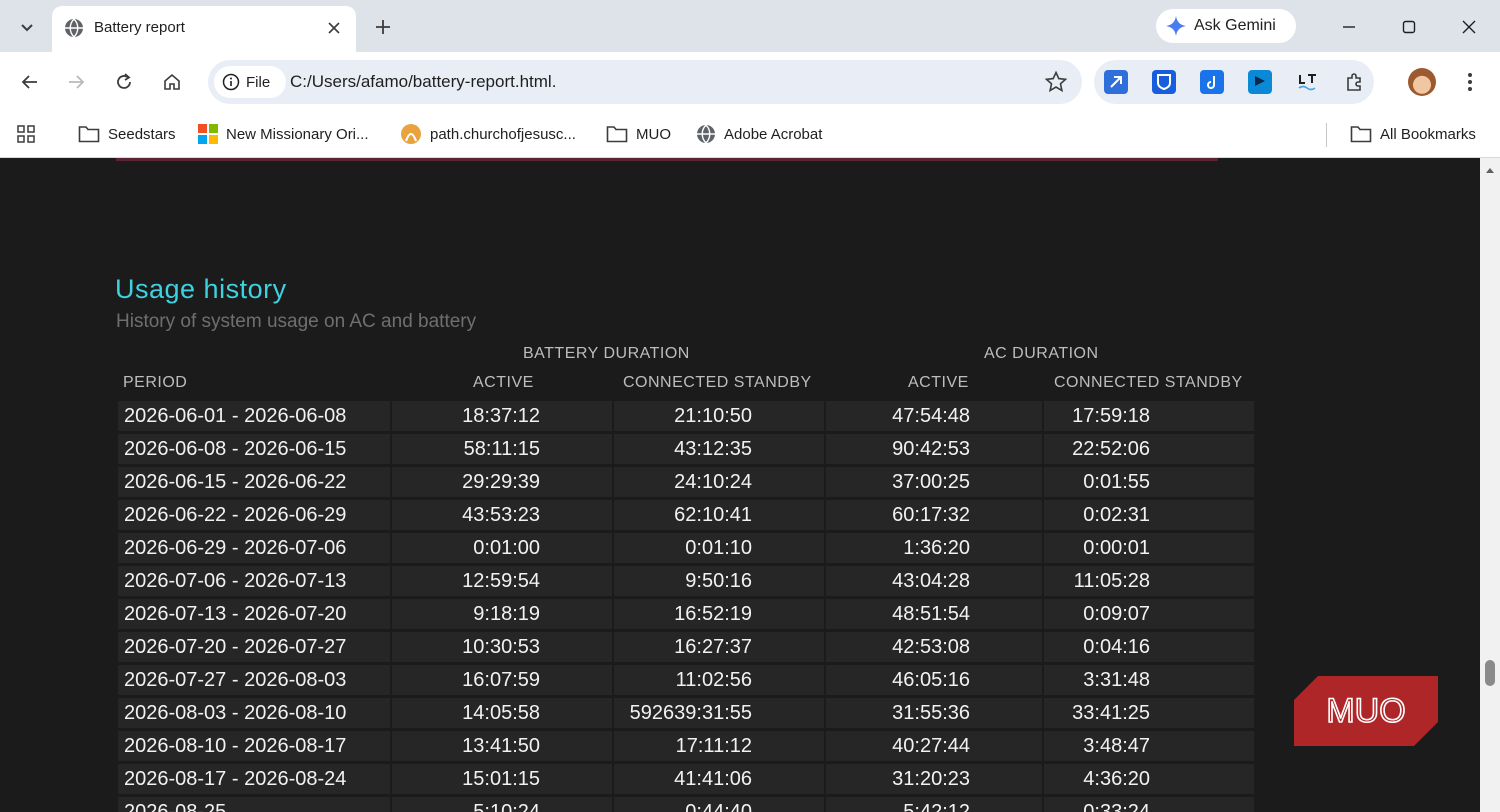  Describe the element at coordinates (1148, 779) in the screenshot. I see `ac-standby-cell: 4:36:20` at that location.